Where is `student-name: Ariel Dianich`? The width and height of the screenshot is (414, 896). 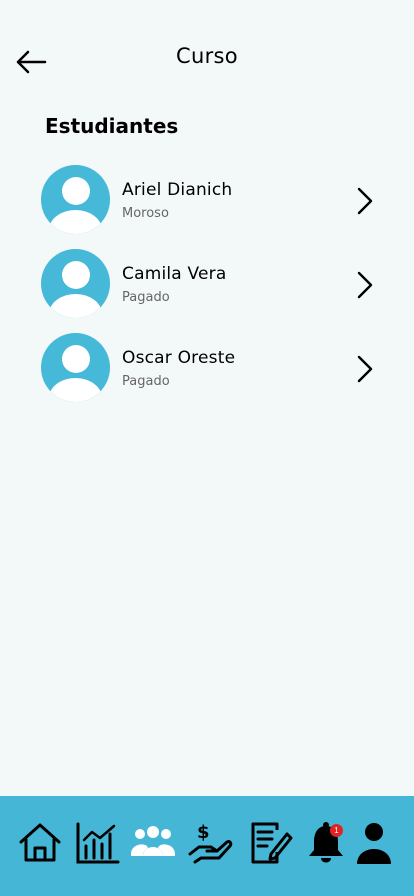 student-name: Ariel Dianich is located at coordinates (177, 190).